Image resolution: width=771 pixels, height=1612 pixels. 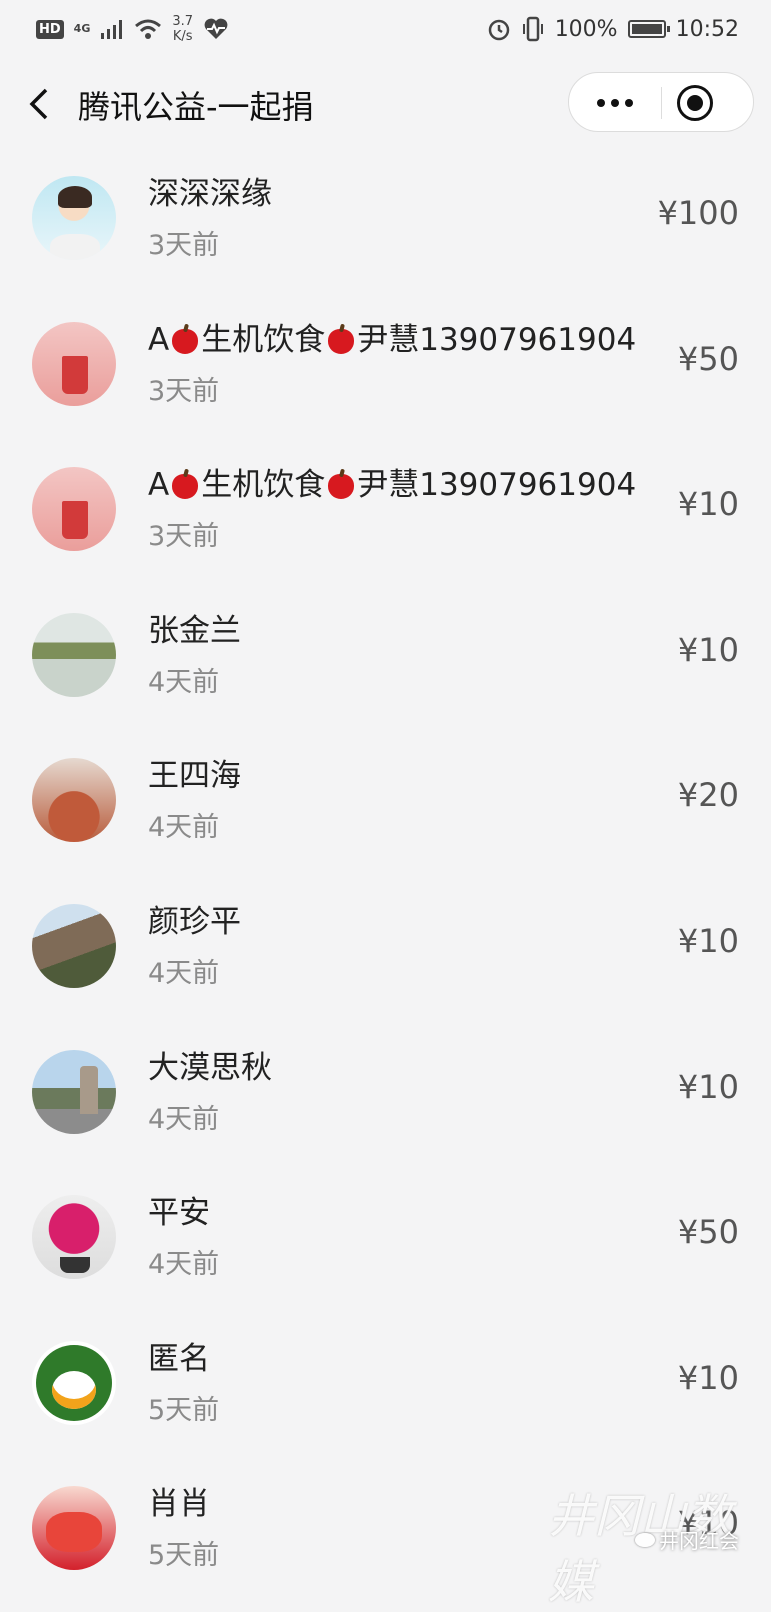 What do you see at coordinates (385, 29) in the screenshot?
I see `status-bar: HD 4G 3.7 K/s 100% 10:52` at bounding box center [385, 29].